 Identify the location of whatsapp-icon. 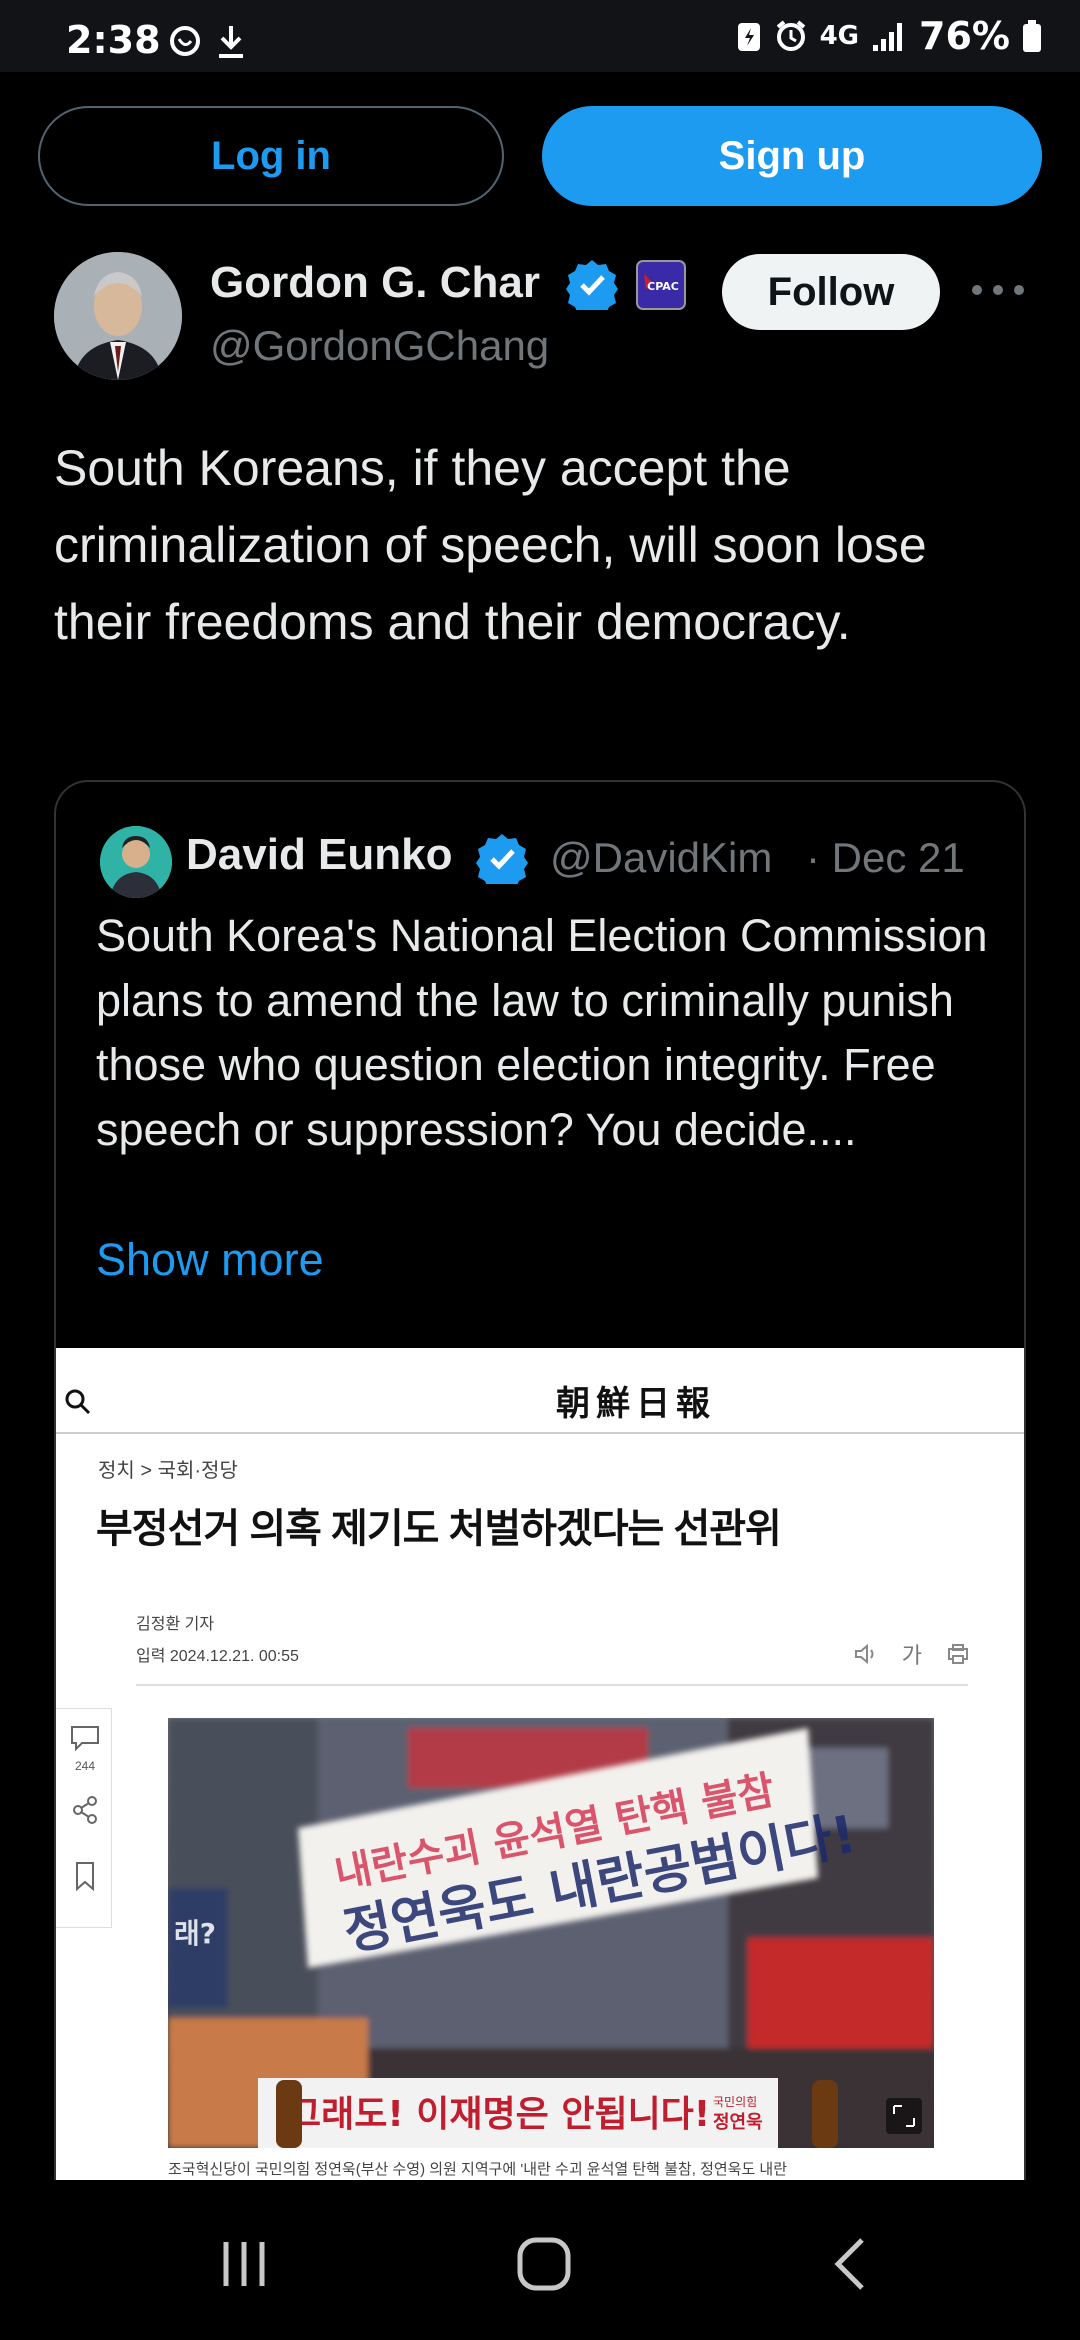
(185, 41).